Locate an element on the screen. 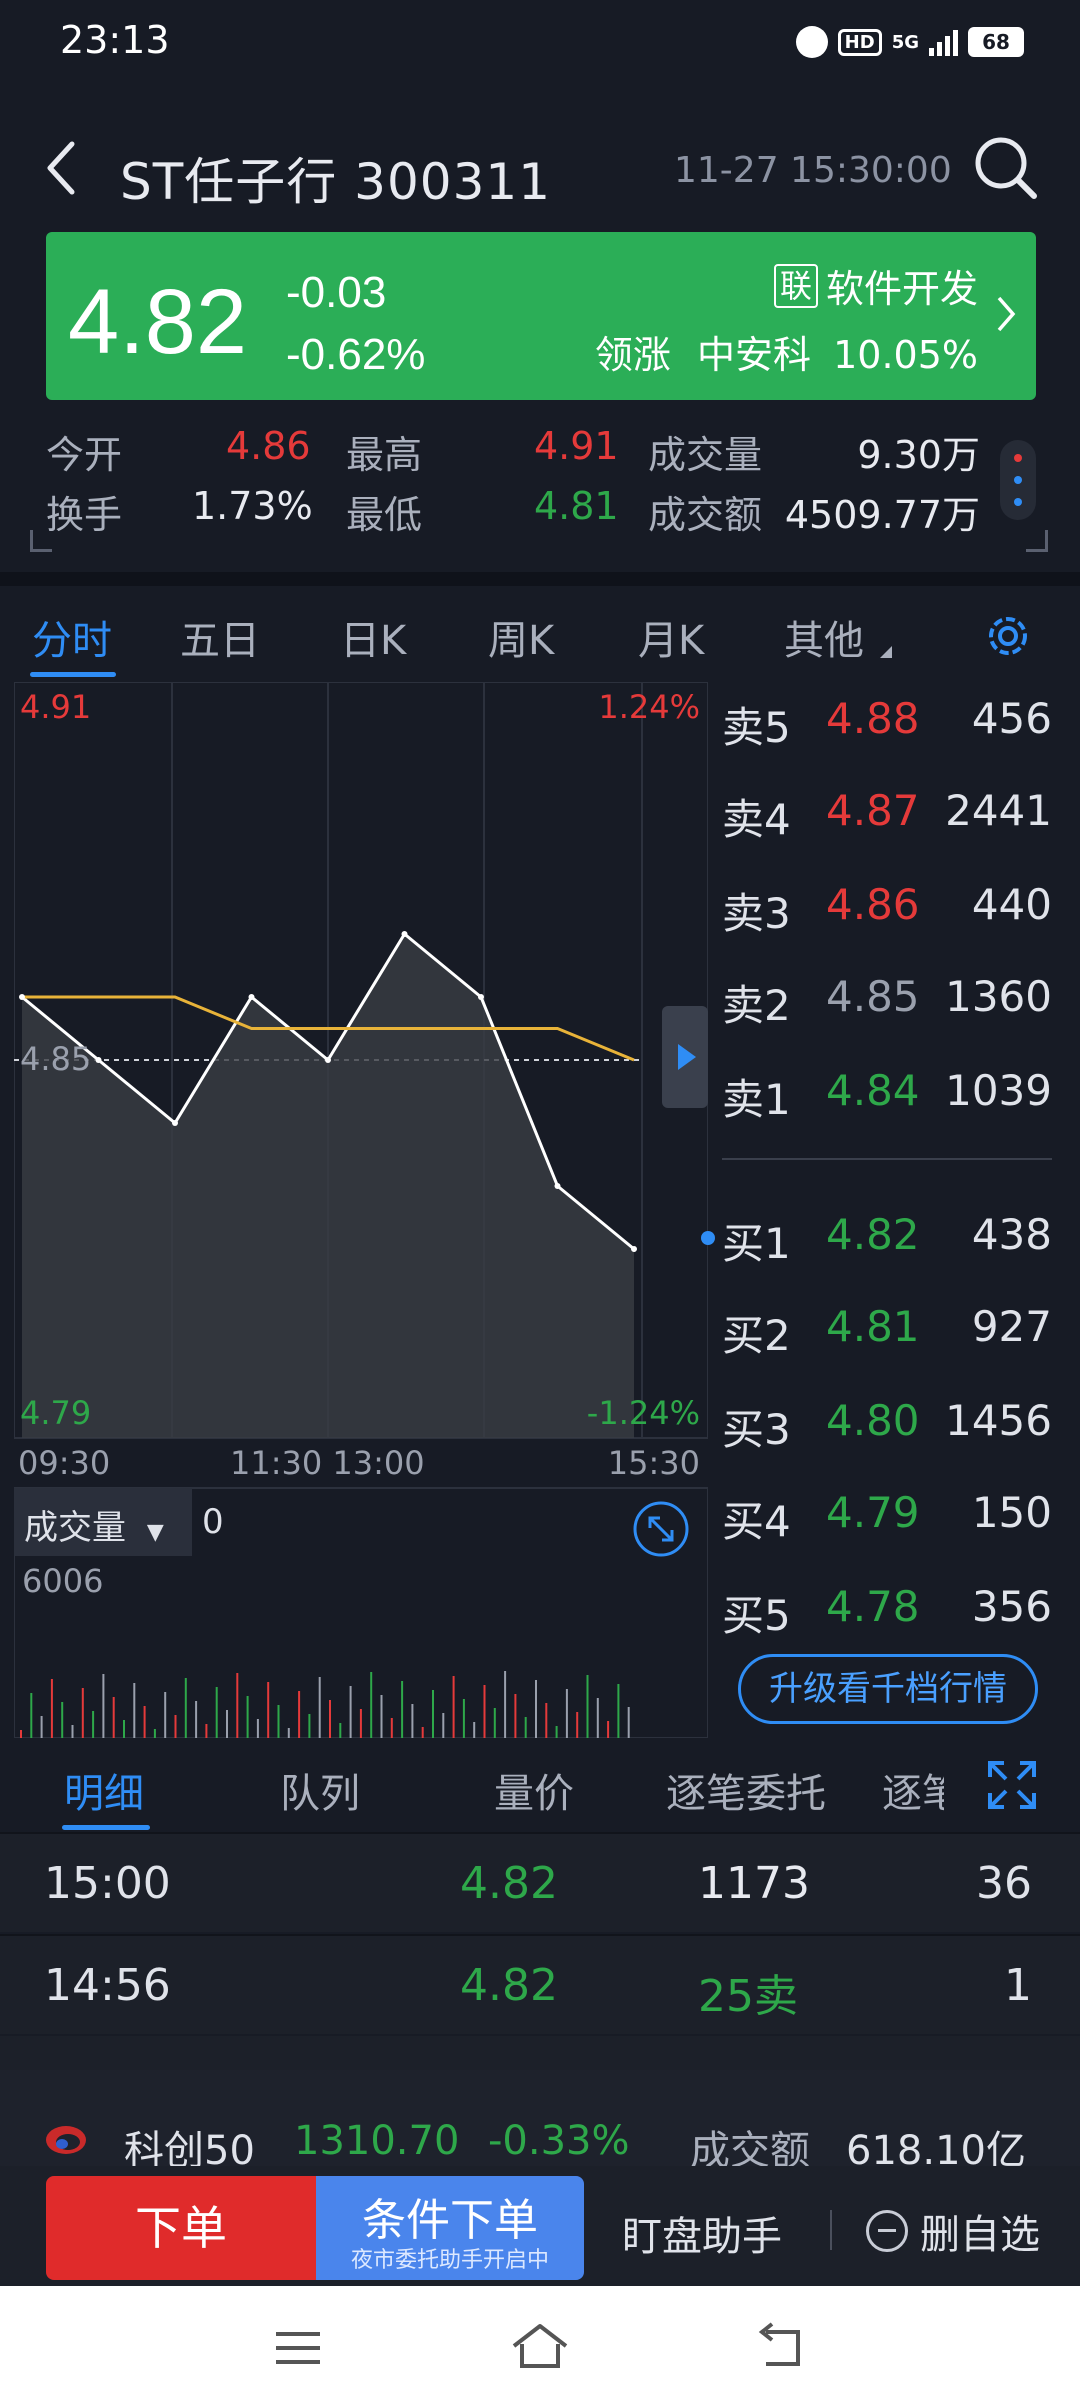 This screenshot has height=2408, width=1080. home-icon is located at coordinates (540, 2346).